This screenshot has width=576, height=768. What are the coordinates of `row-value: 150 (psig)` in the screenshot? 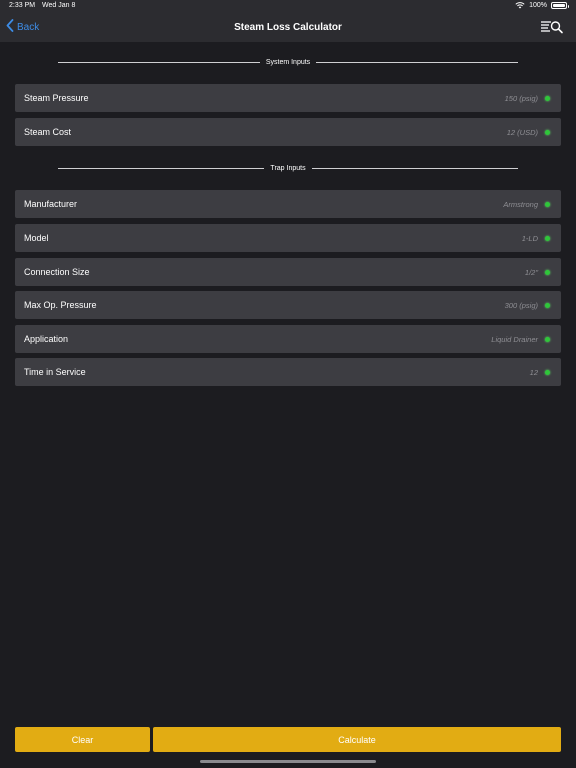 It's located at (521, 98).